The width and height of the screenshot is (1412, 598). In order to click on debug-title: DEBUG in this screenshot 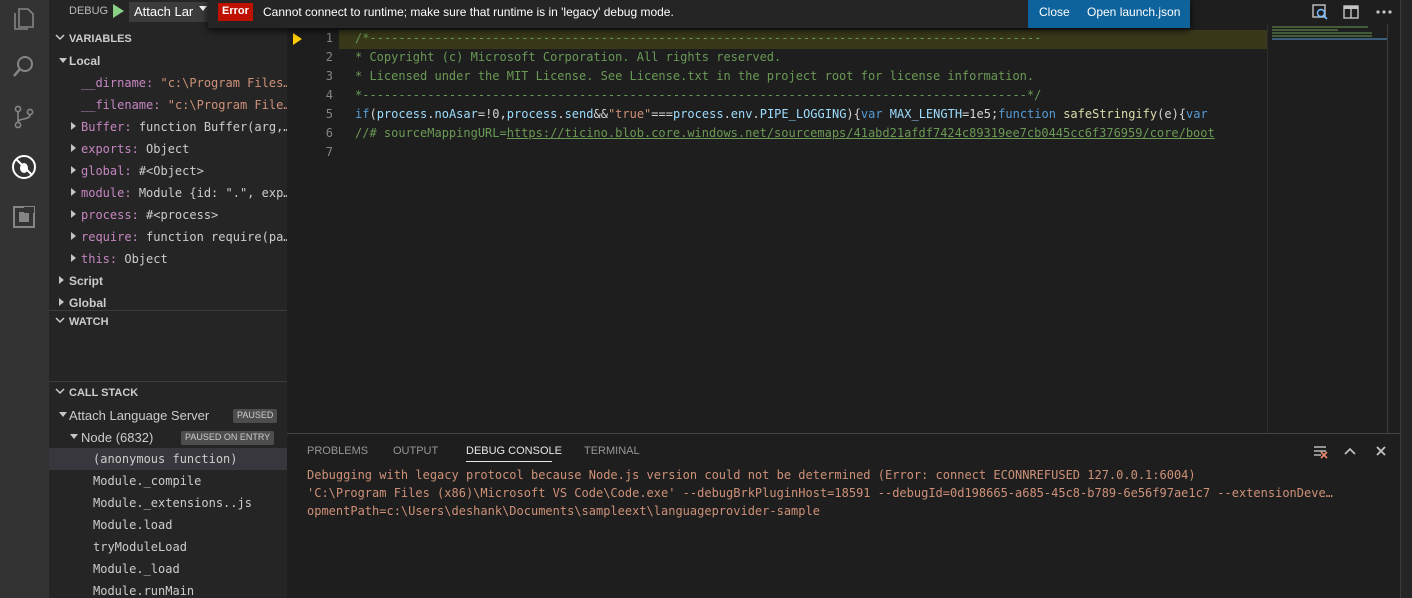, I will do `click(89, 11)`.